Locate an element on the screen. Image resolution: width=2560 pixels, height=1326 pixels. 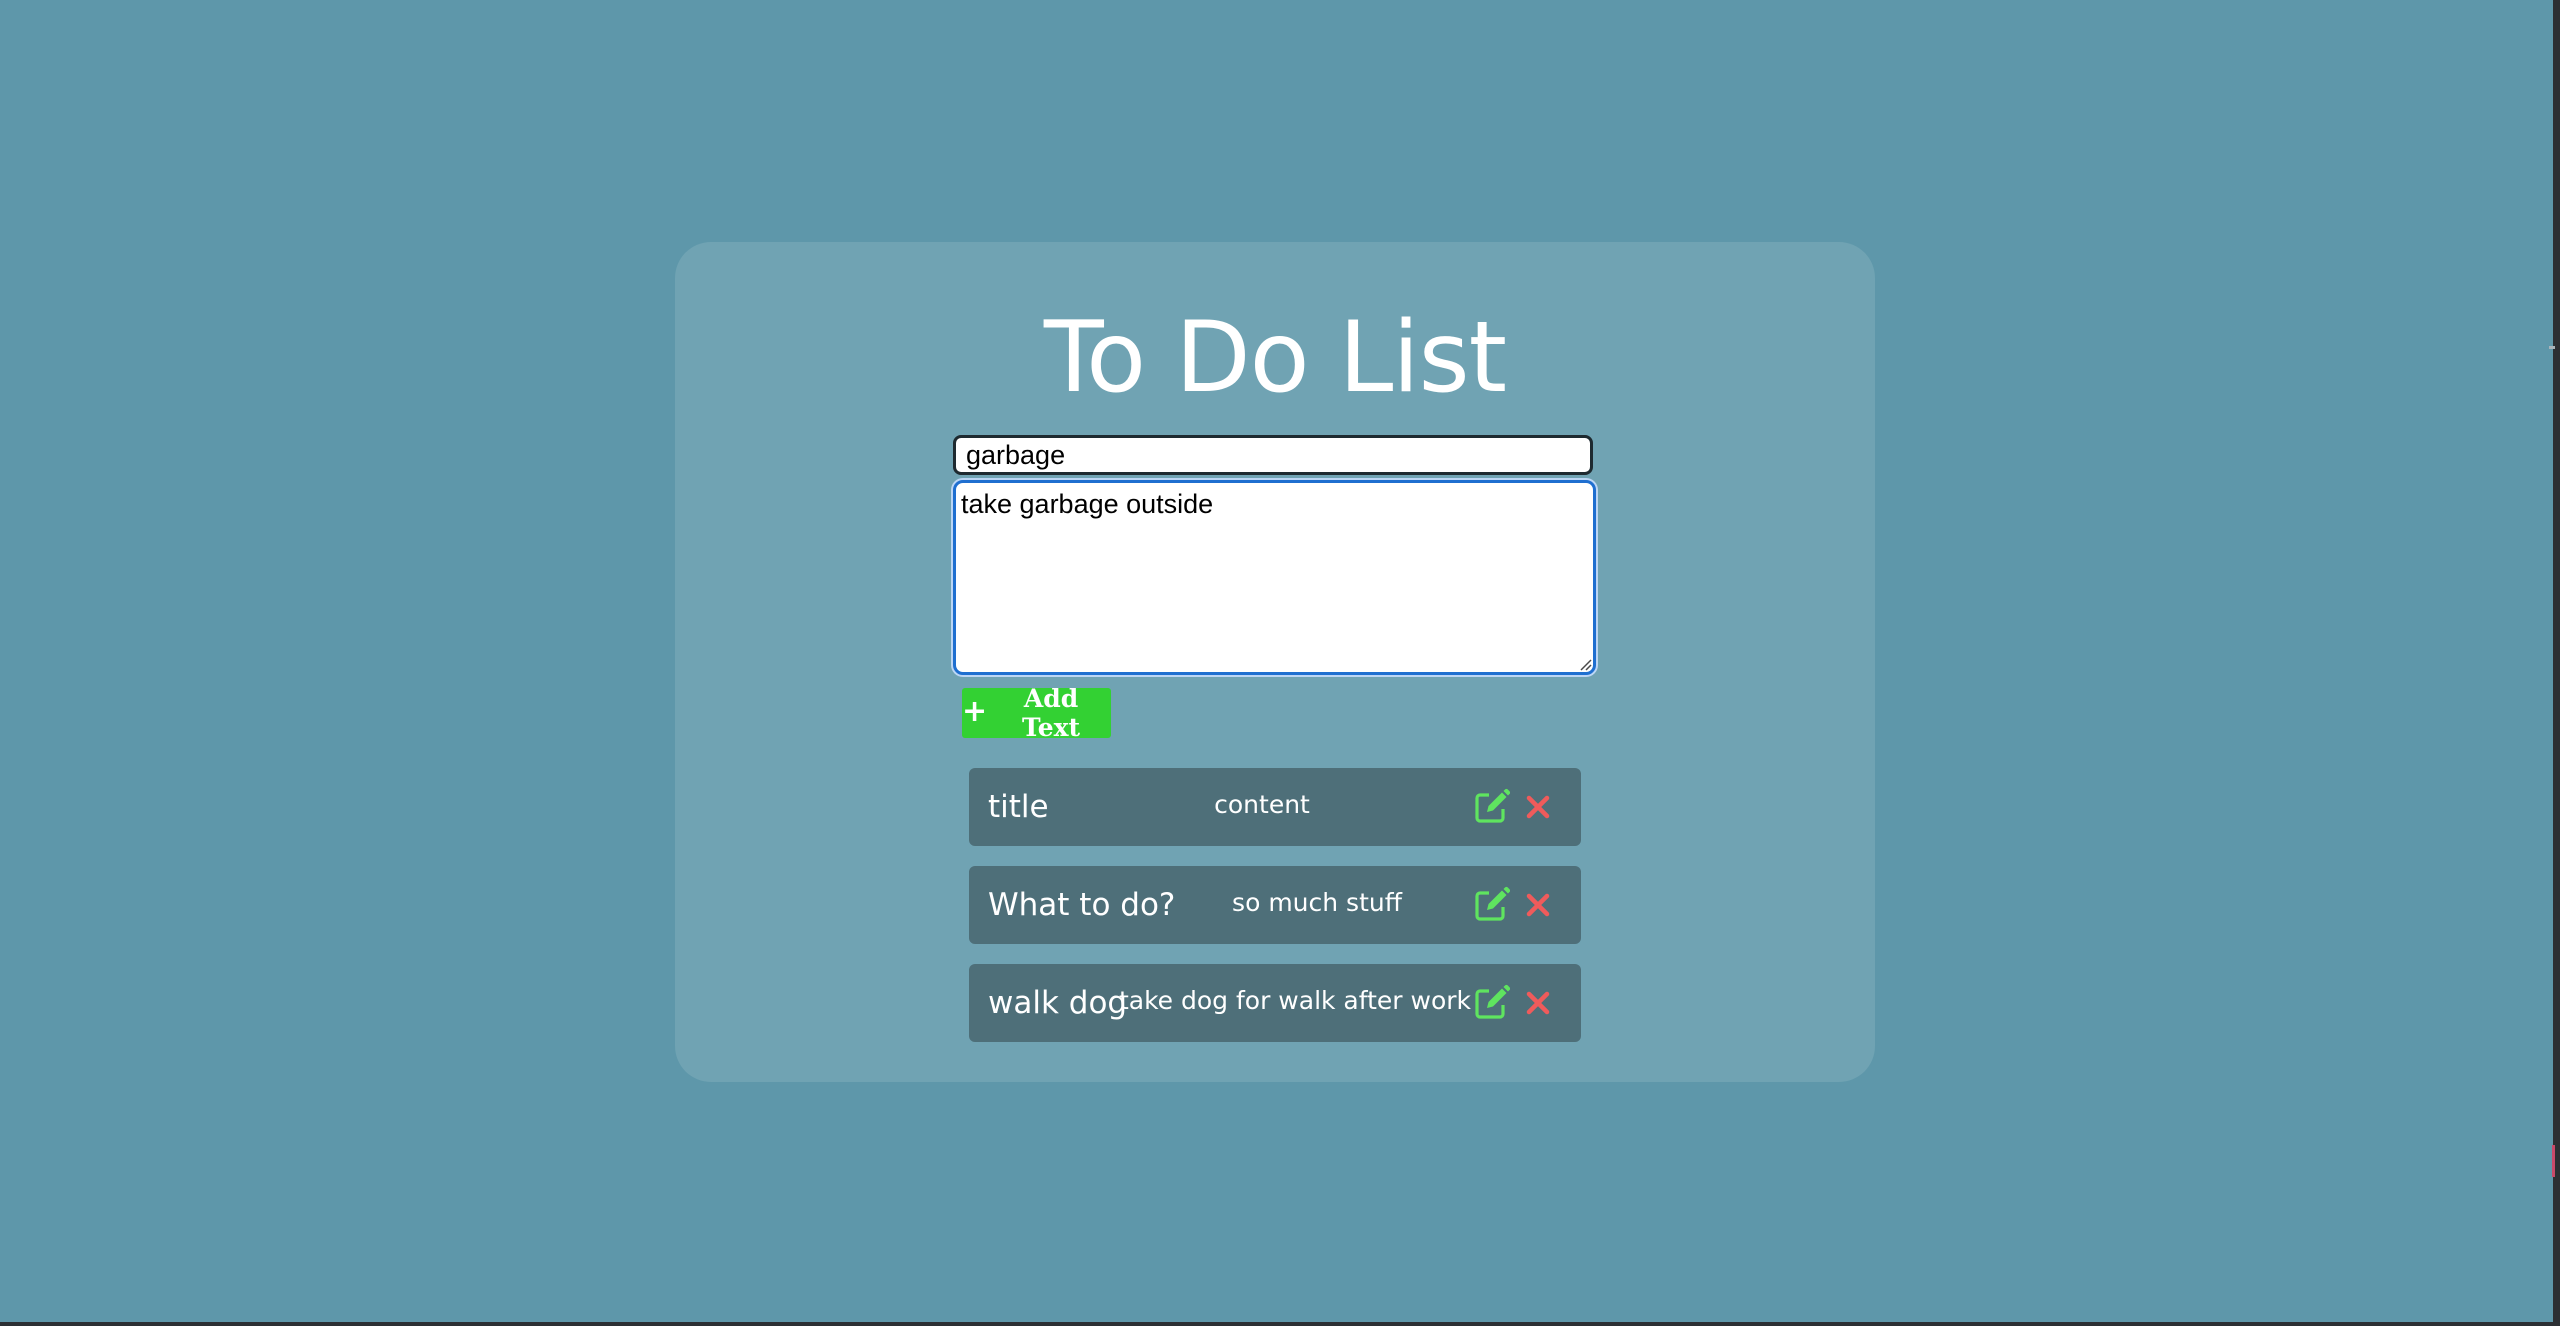
todo-item: What to do? so much stuff is located at coordinates (1275, 905).